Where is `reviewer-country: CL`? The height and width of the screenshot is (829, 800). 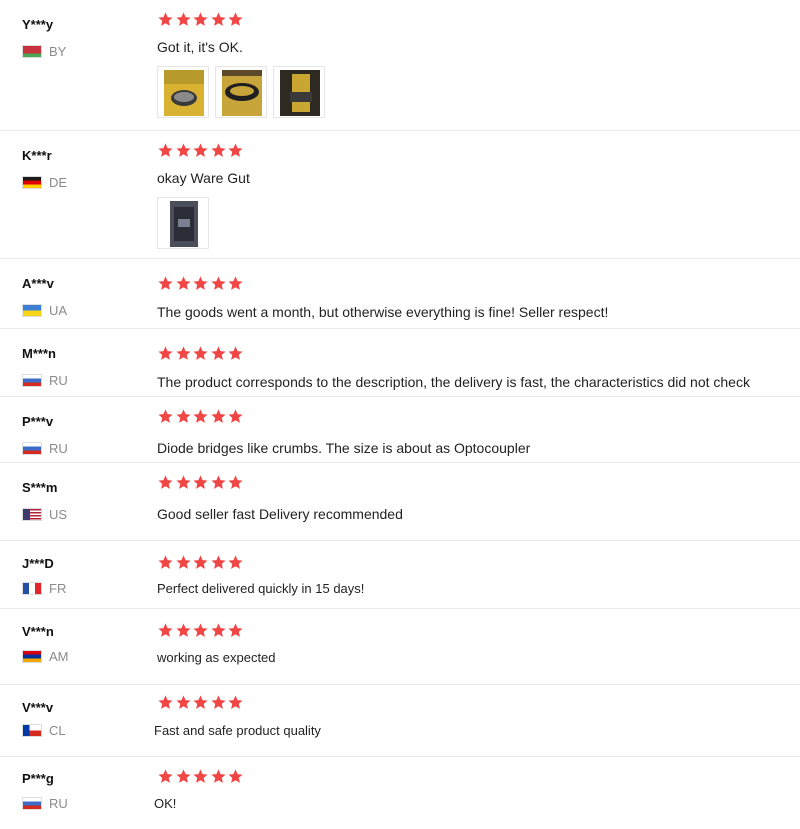 reviewer-country: CL is located at coordinates (44, 730).